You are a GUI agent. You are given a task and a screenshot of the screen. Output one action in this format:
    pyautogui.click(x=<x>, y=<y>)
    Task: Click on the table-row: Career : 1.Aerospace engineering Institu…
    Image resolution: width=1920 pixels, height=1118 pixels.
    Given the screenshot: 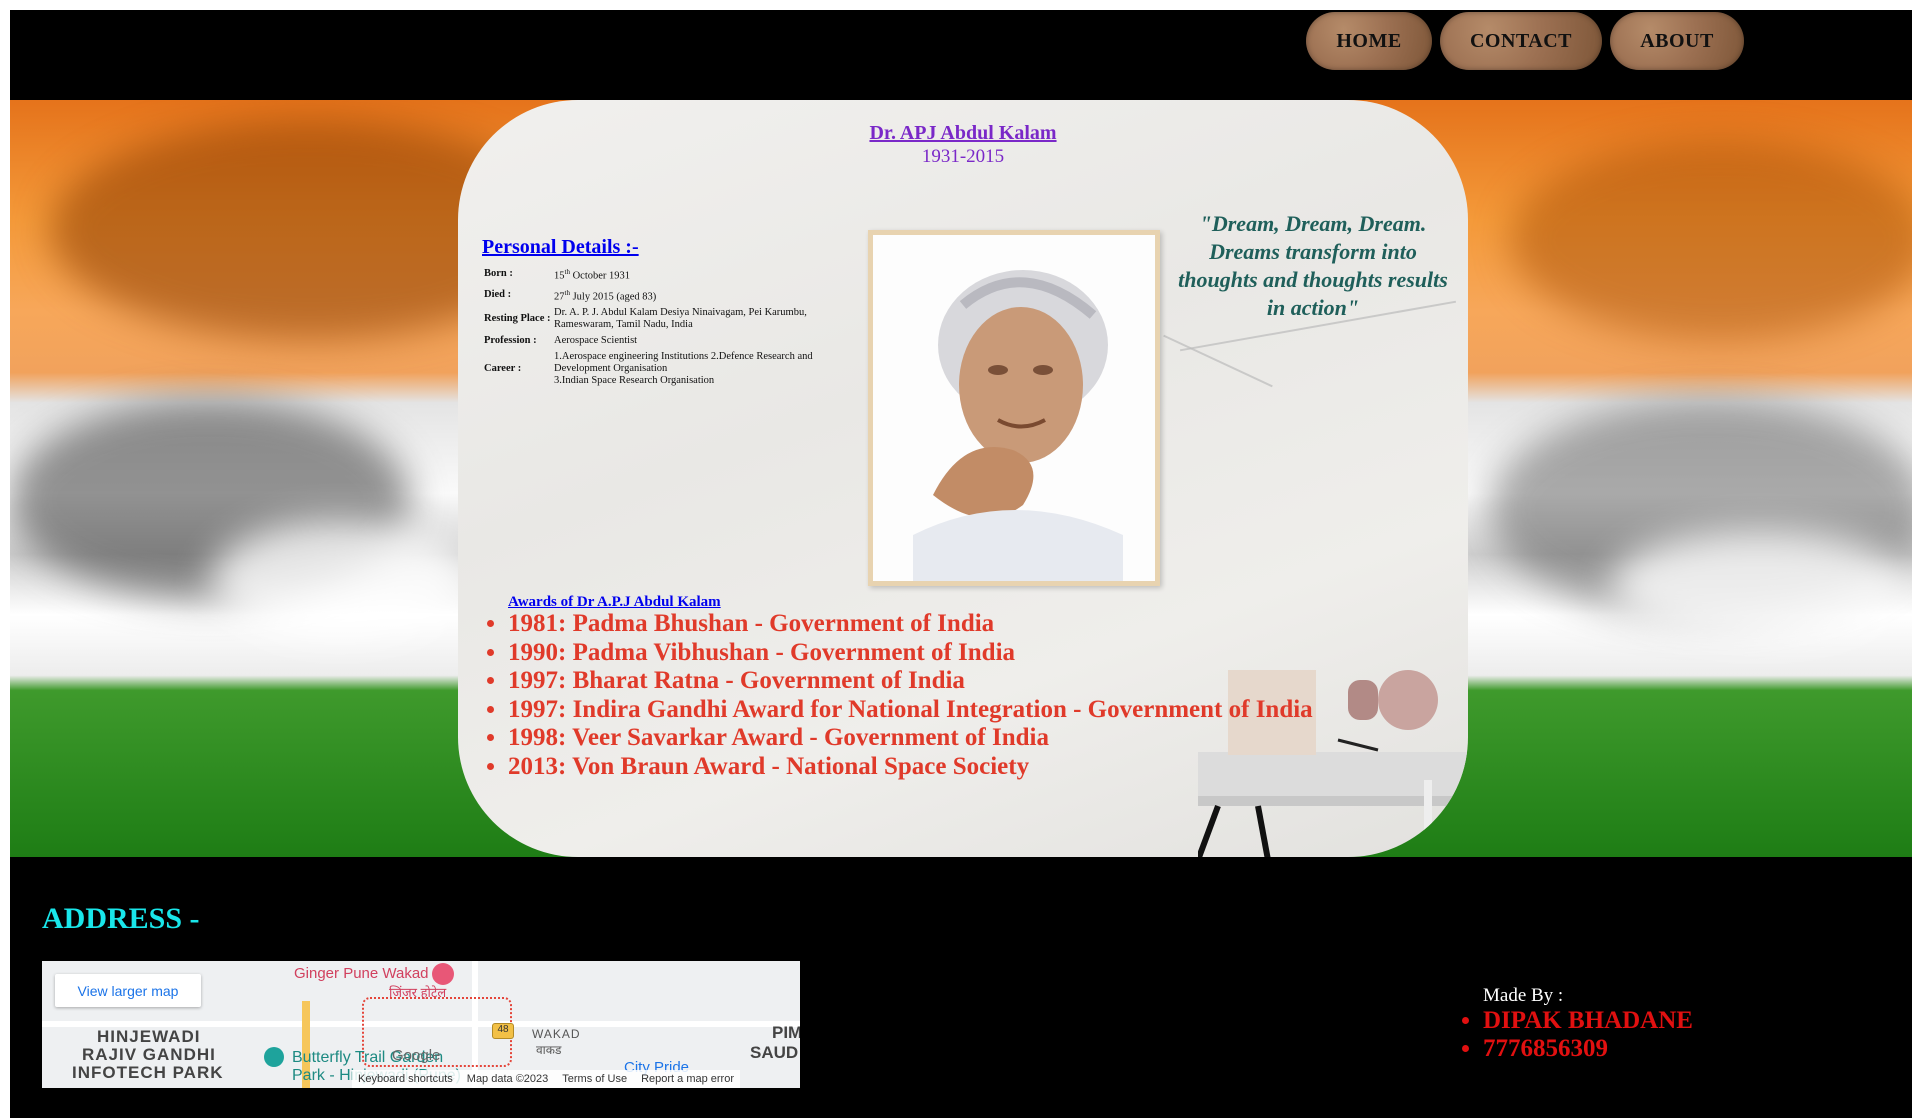 What is the action you would take?
    pyautogui.click(x=669, y=369)
    